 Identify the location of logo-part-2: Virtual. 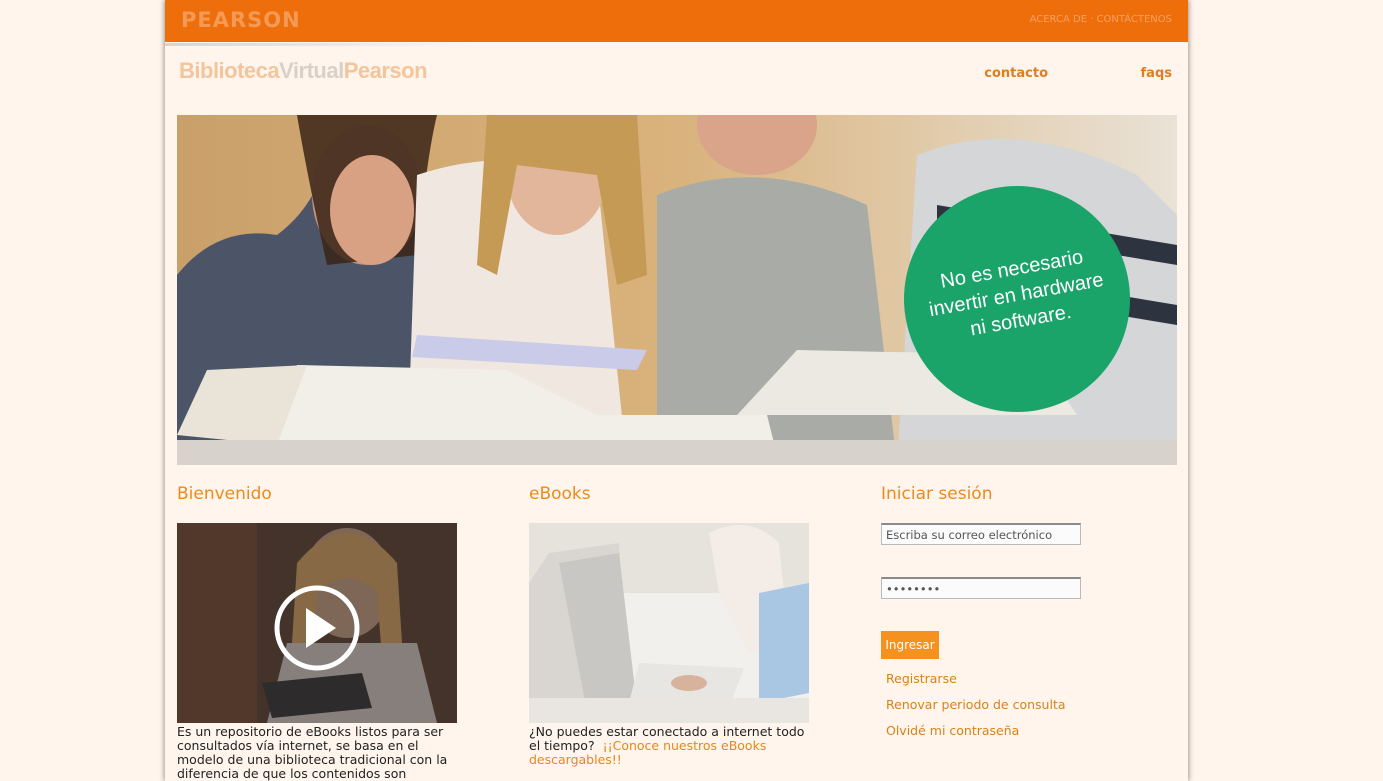
(311, 70).